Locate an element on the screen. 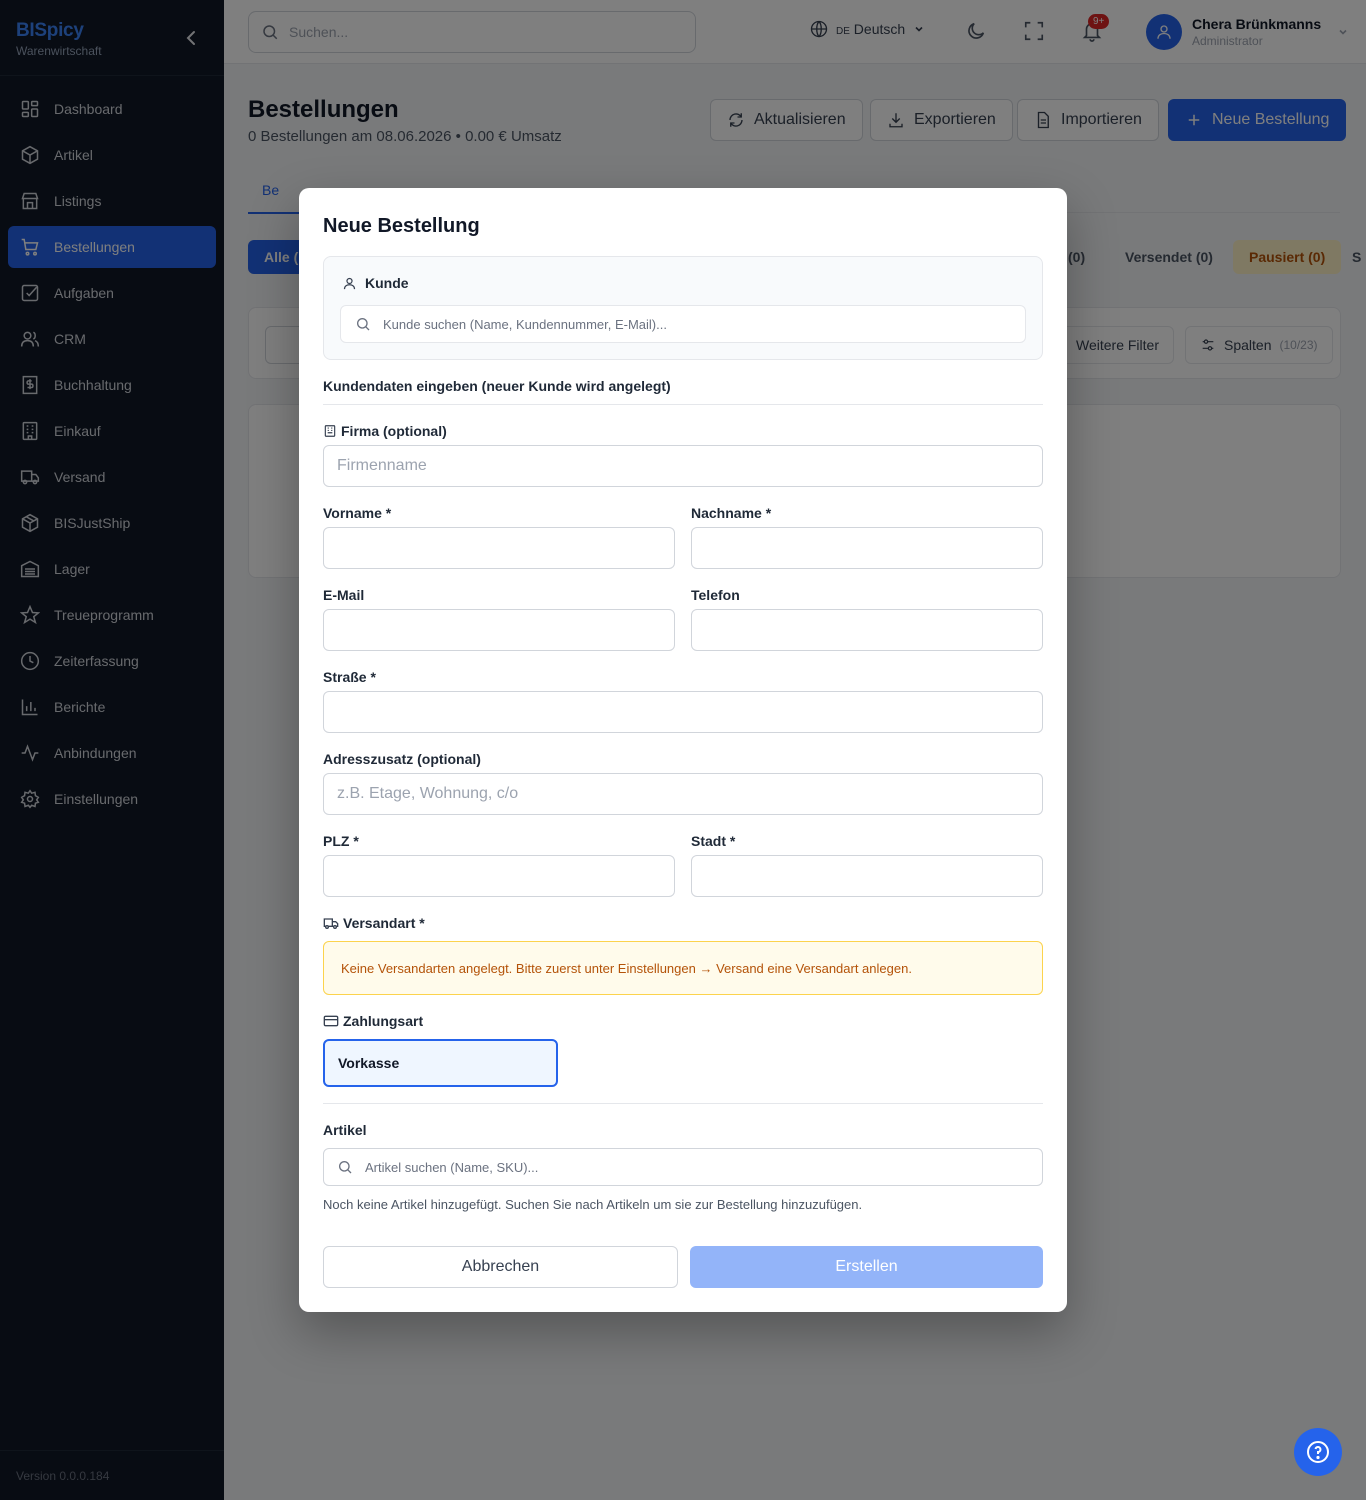 The height and width of the screenshot is (1500, 1366). city-input is located at coordinates (867, 876).